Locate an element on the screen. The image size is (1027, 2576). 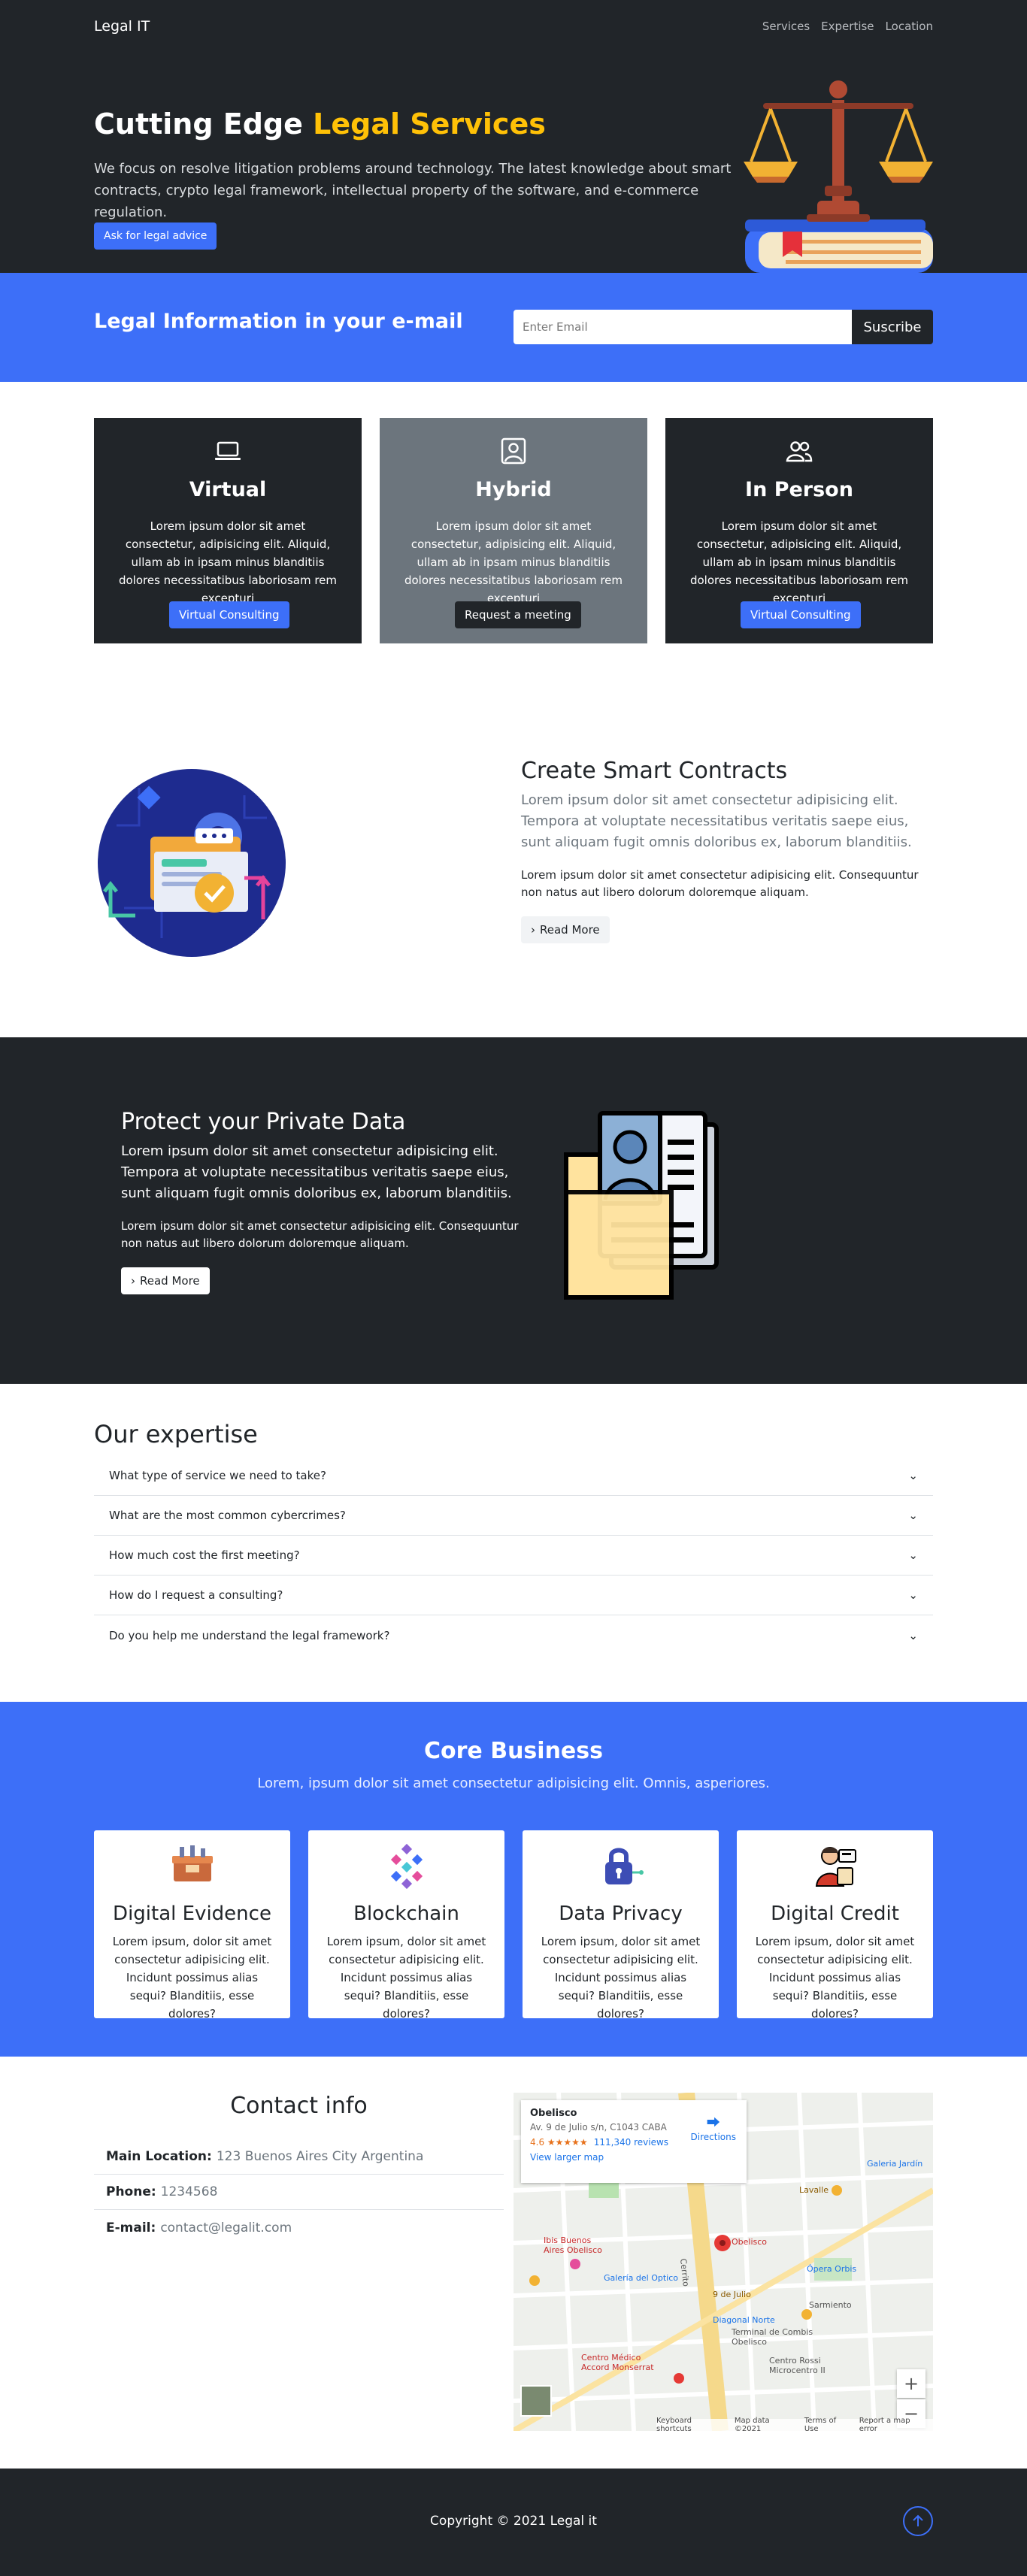
accordion-item: How much cost the first meeting? ⌄ is located at coordinates (513, 1556).